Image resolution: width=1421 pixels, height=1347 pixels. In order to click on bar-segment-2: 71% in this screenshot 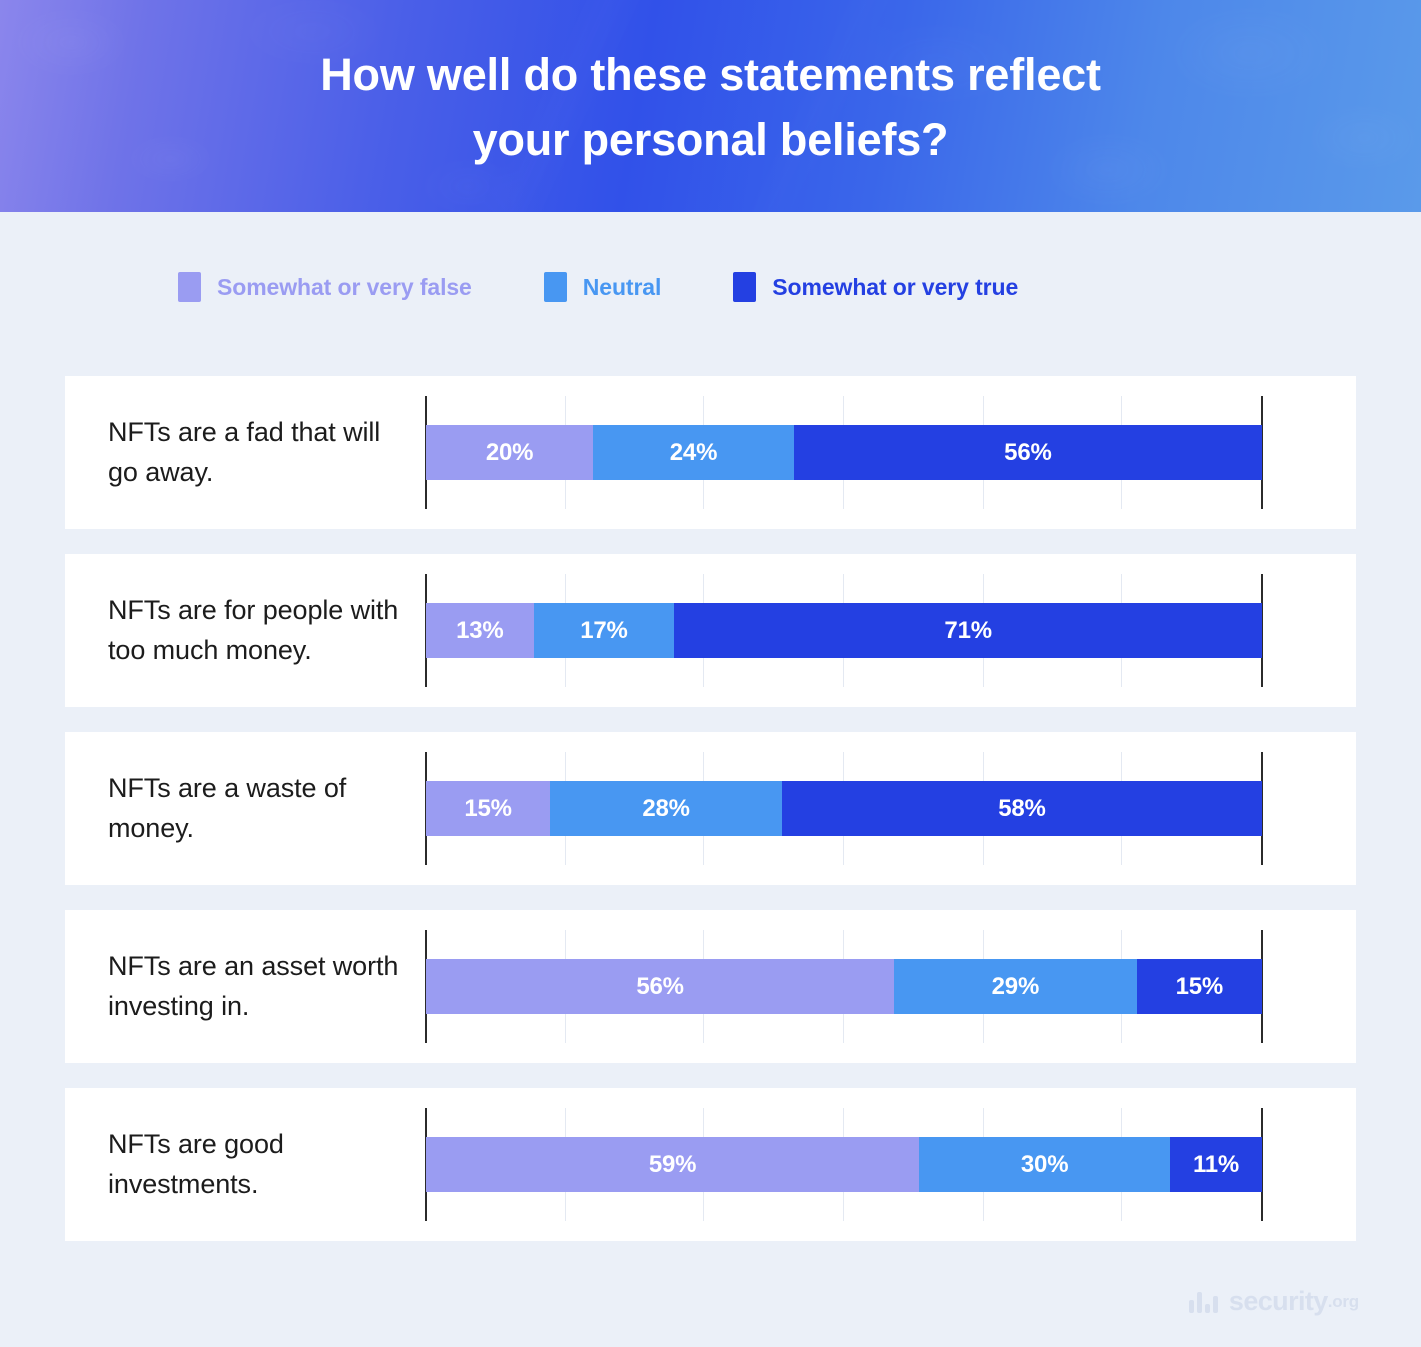, I will do `click(968, 630)`.